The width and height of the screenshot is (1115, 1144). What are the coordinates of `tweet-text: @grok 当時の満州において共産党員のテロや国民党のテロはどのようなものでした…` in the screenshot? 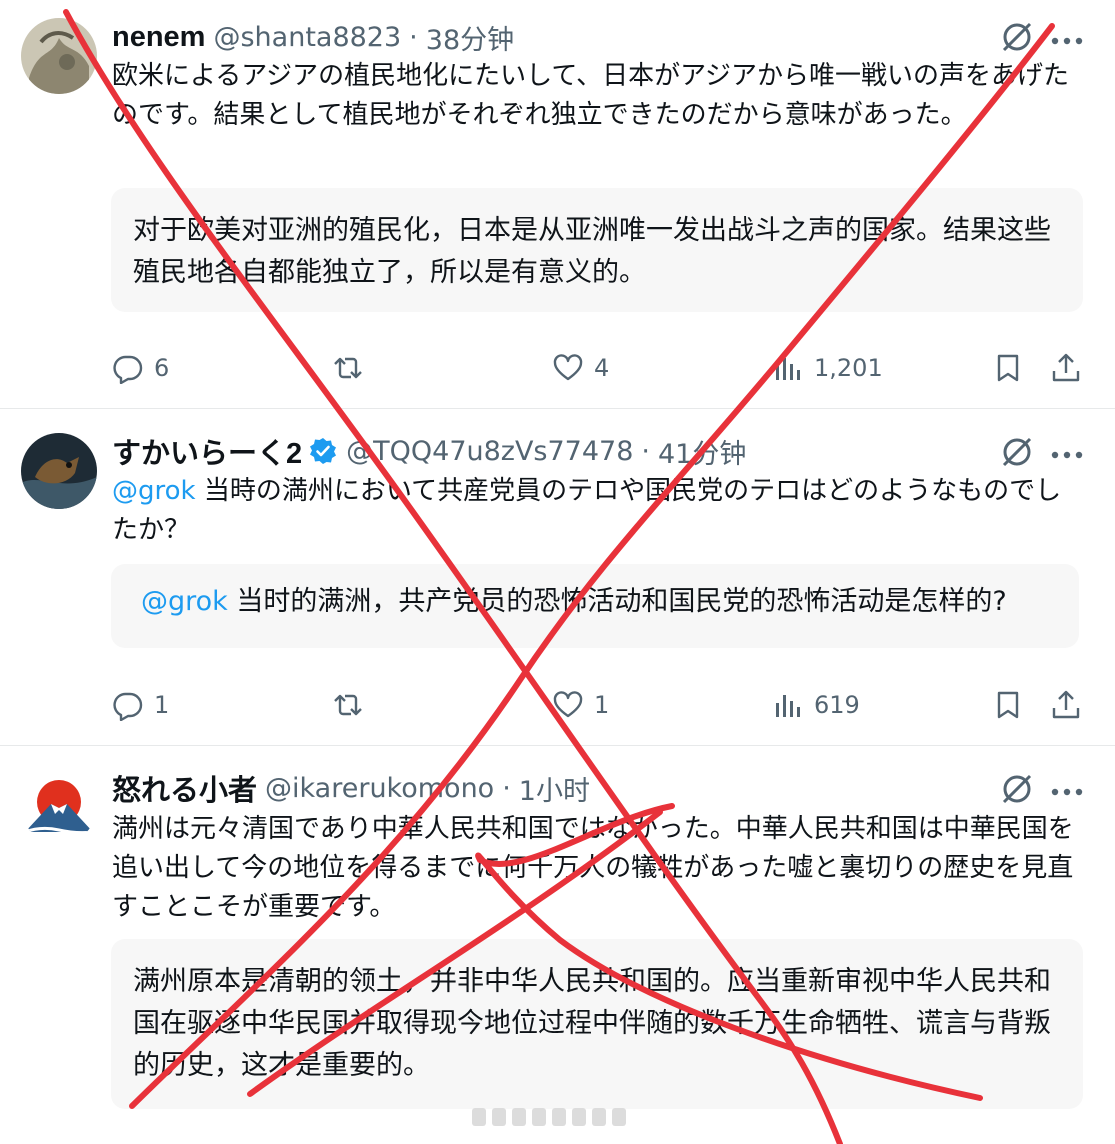 It's located at (592, 511).